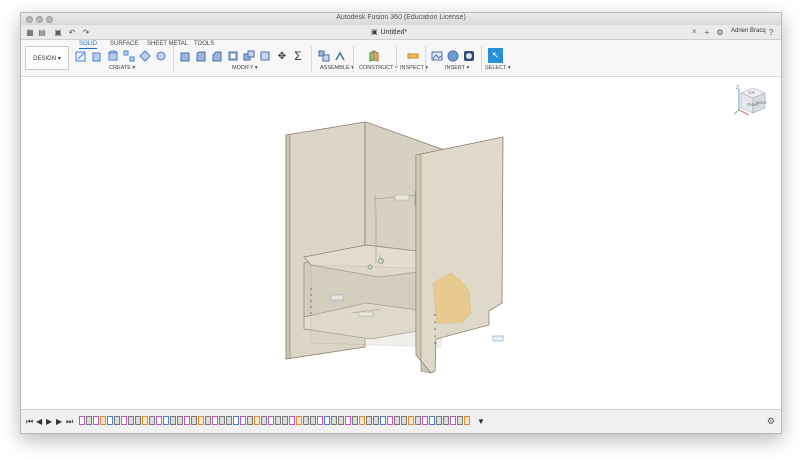 The width and height of the screenshot is (800, 460). I want to click on close-tab-icon: ×, so click(694, 31).